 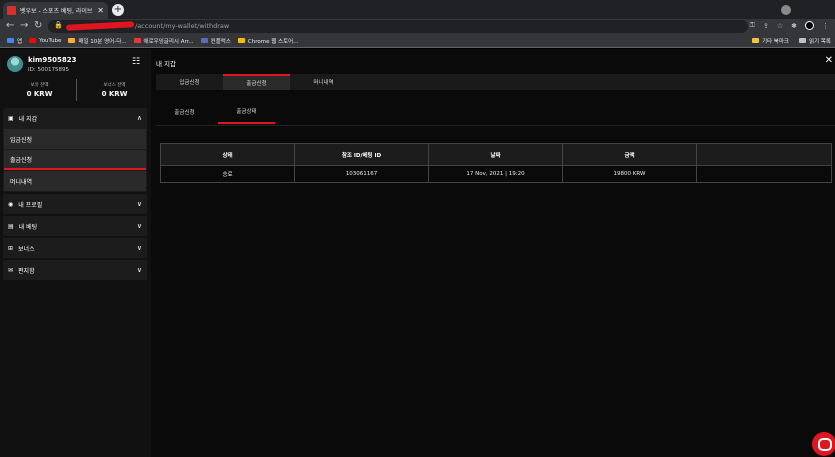 What do you see at coordinates (166, 64) in the screenshot?
I see `page-title: 내 지갑` at bounding box center [166, 64].